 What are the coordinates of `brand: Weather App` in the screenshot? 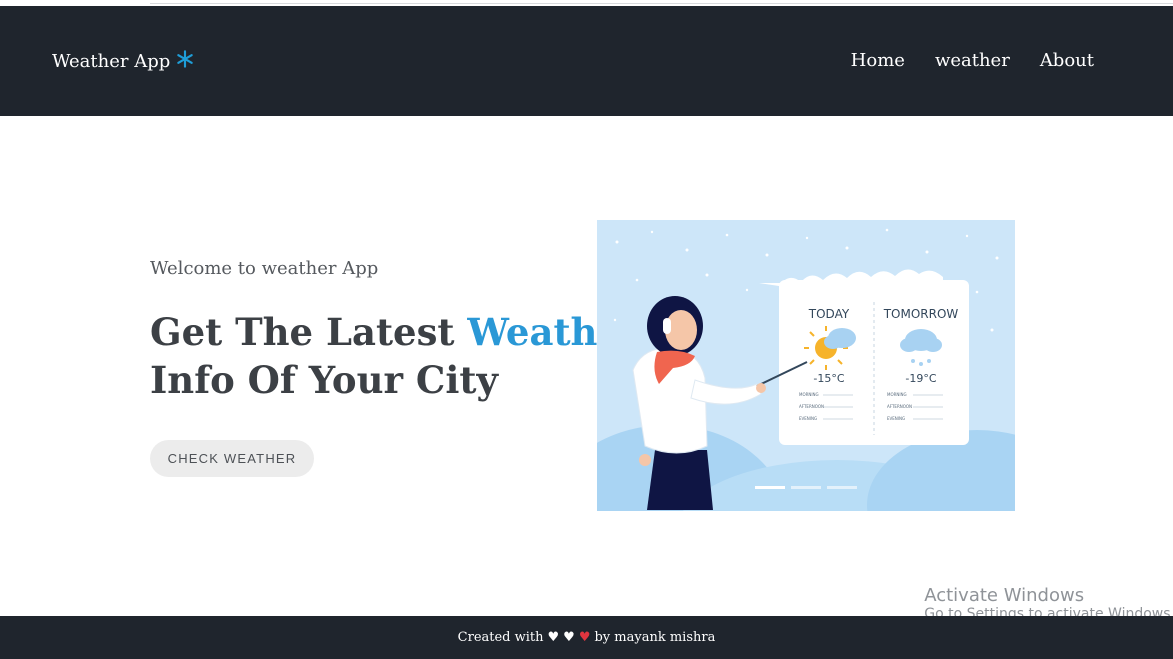 It's located at (123, 61).